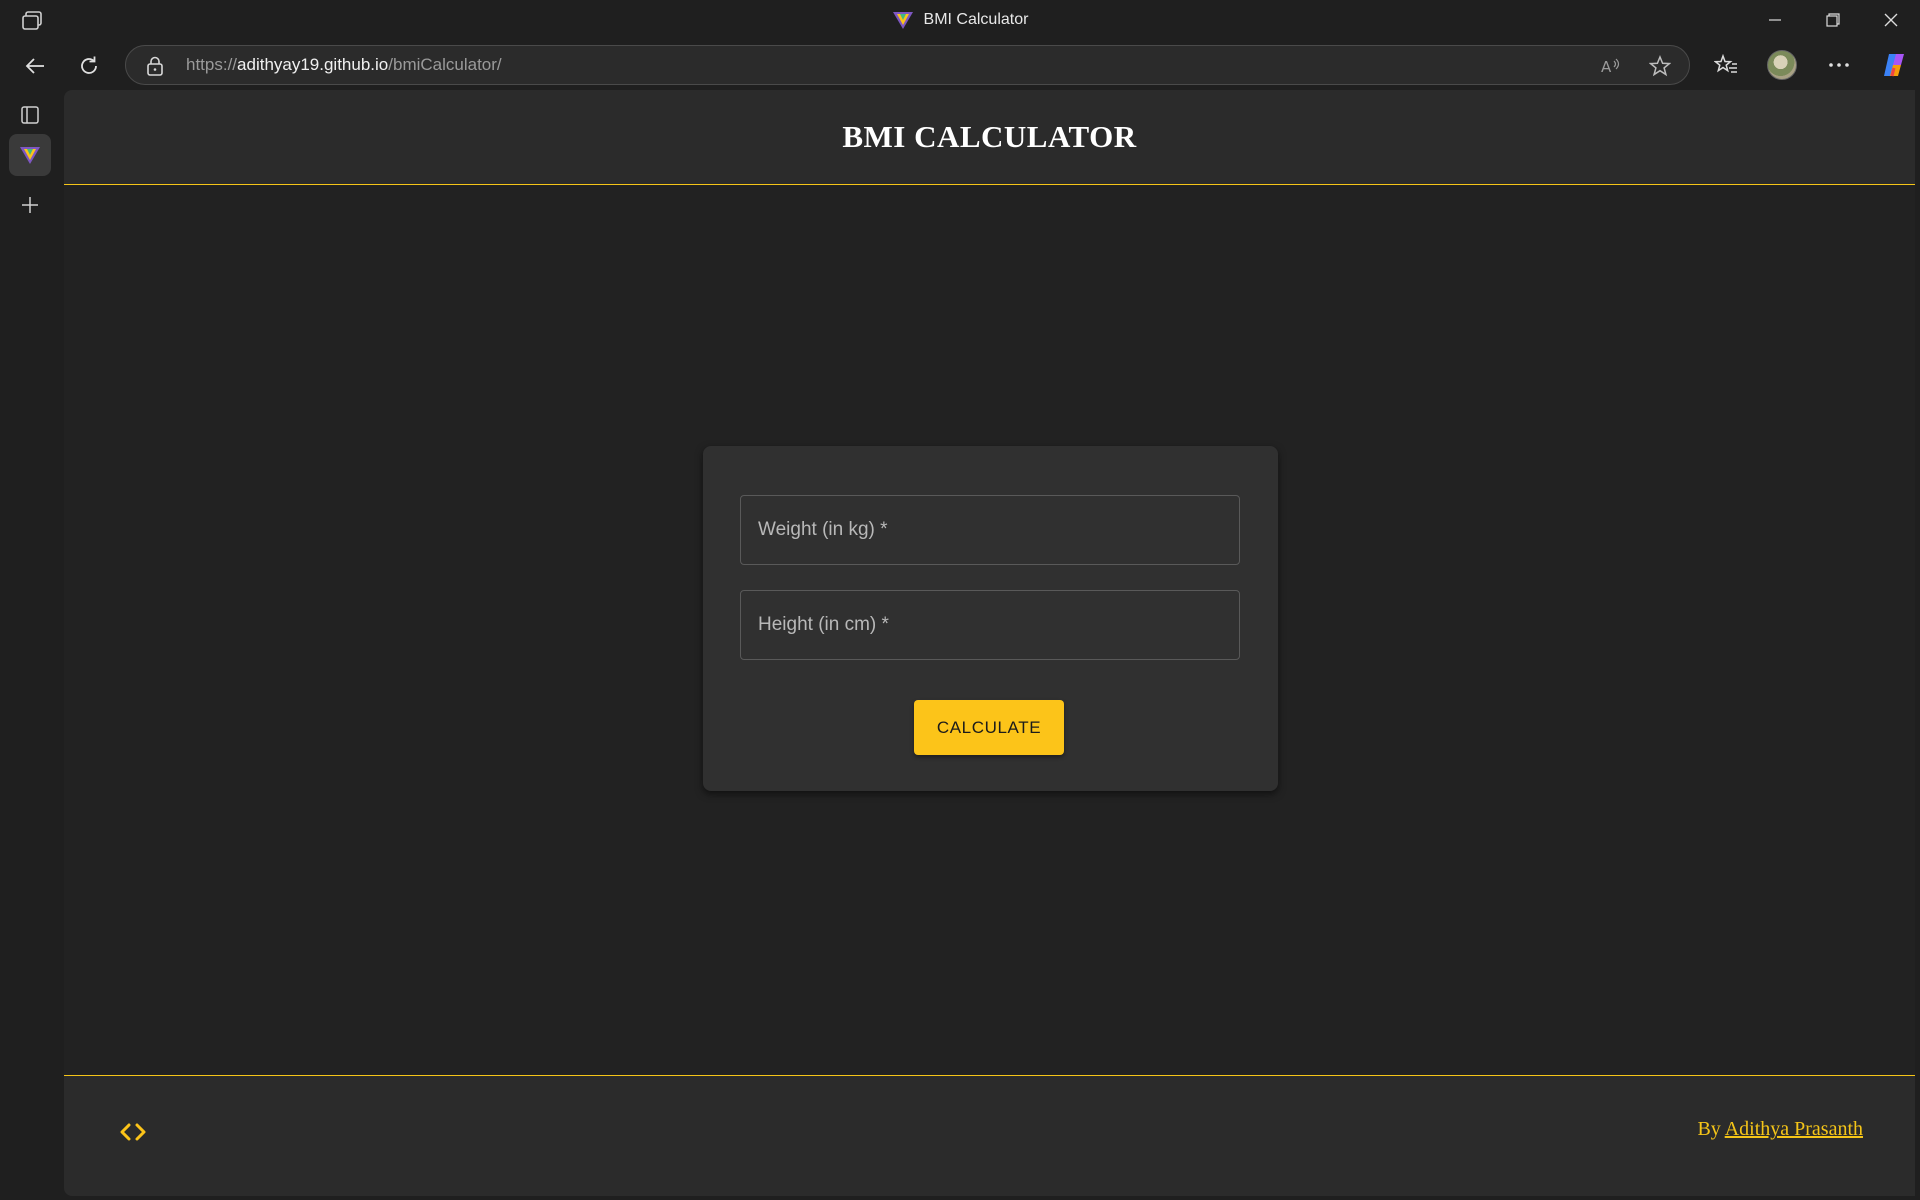  I want to click on code-icon, so click(133, 1132).